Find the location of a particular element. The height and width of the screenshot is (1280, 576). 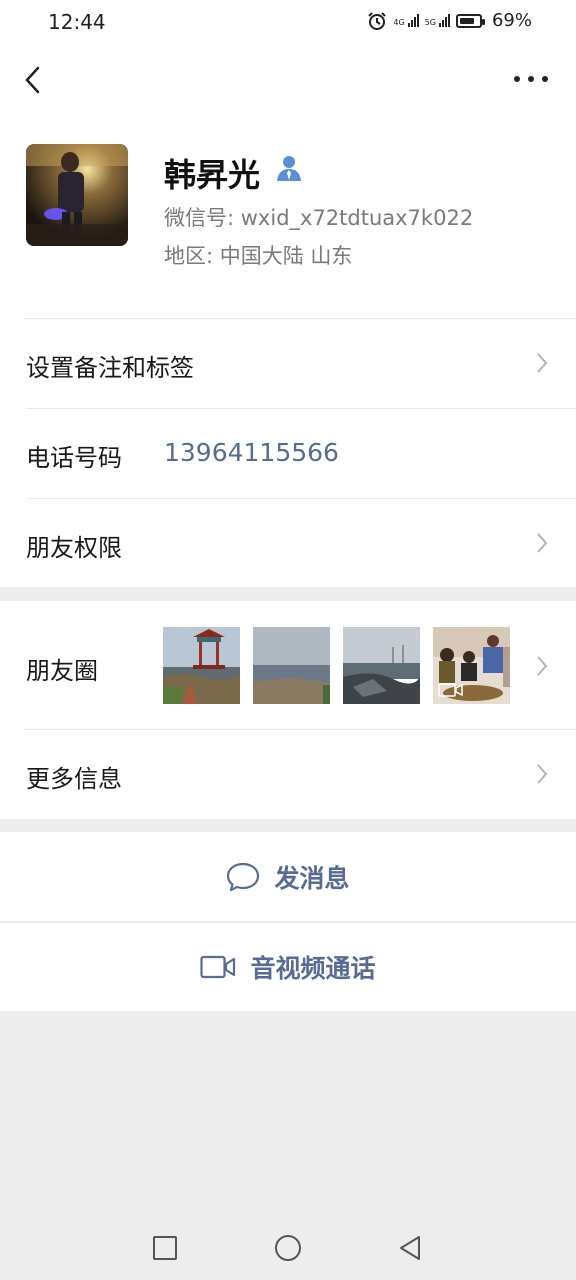

contact-name: 韩昇光 is located at coordinates (212, 175).